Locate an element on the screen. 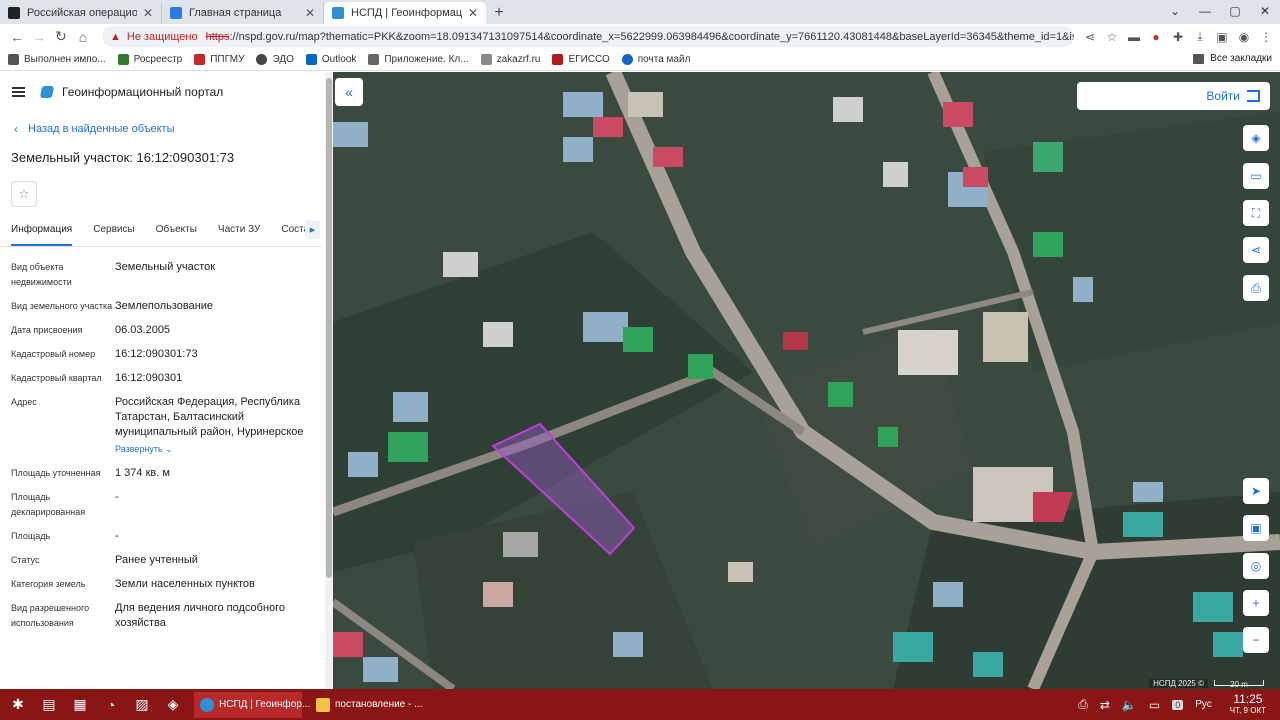 This screenshot has height=720, width=1280. bookmark-star-icon: ☆ is located at coordinates (1112, 37).